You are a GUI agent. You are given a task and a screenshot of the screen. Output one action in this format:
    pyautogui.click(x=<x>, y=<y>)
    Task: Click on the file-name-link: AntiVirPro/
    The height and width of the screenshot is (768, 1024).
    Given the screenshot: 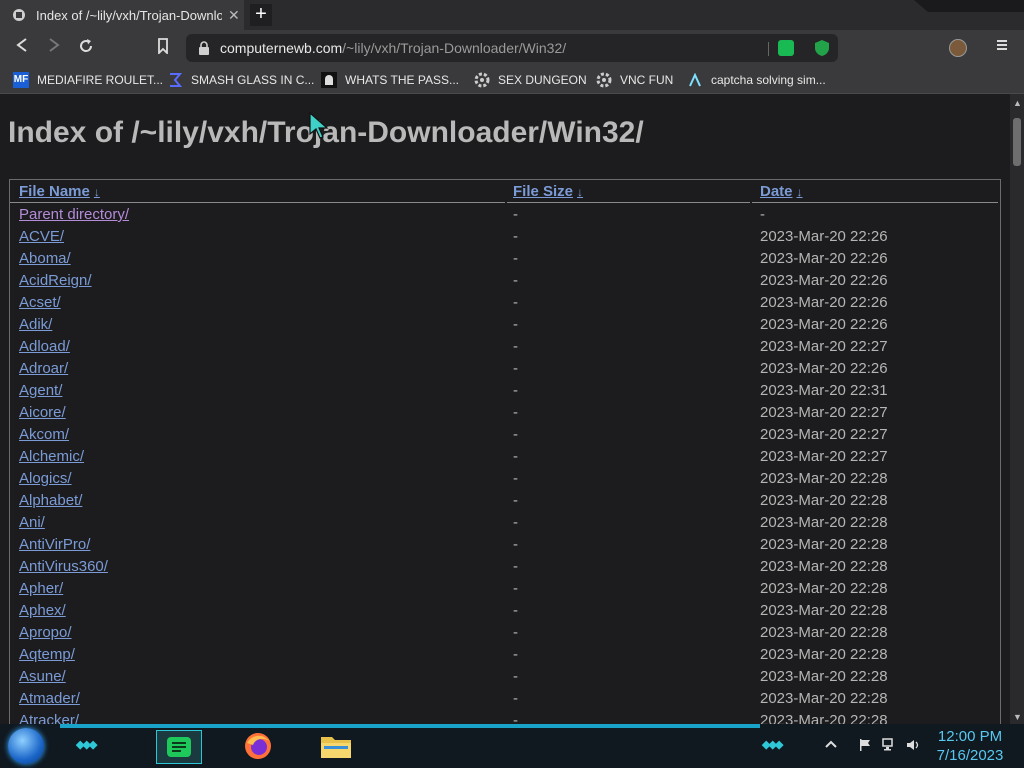 What is the action you would take?
    pyautogui.click(x=54, y=544)
    